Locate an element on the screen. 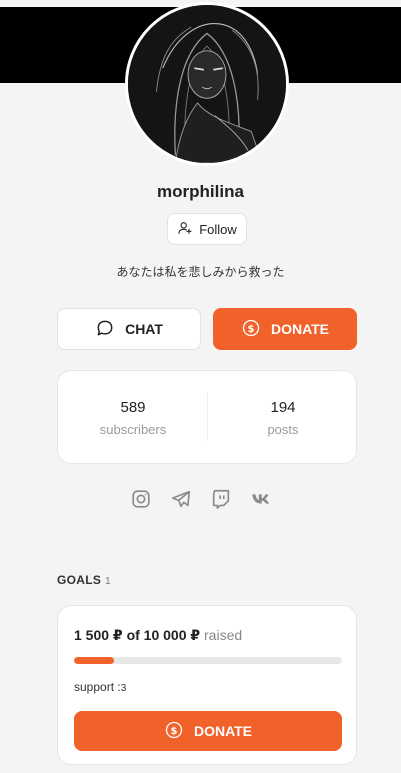  posts-stat: 194 posts is located at coordinates (283, 418).